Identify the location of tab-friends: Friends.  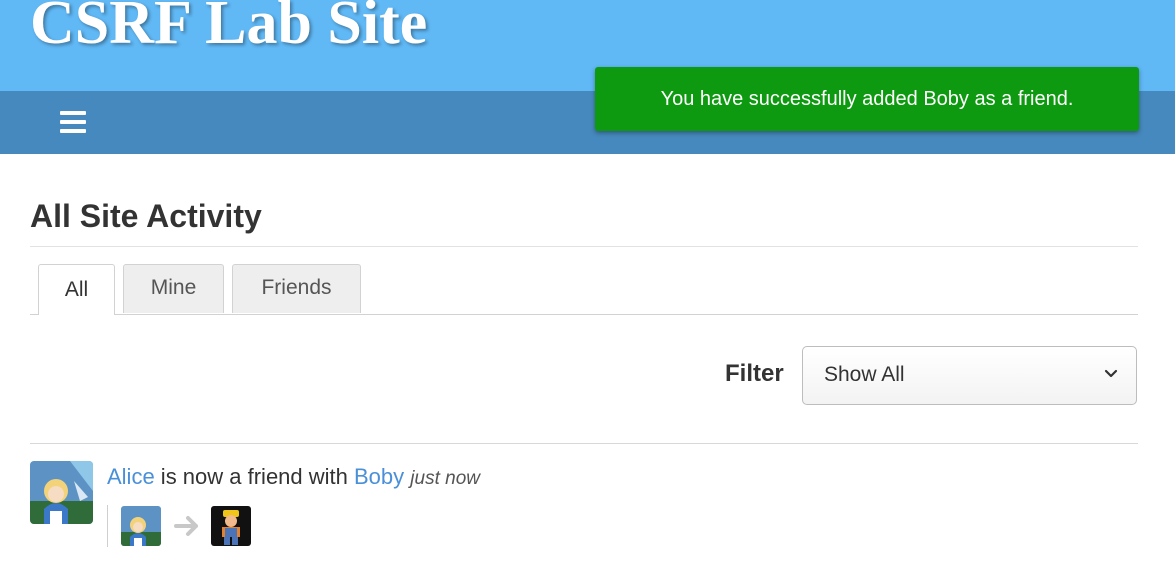
(296, 288).